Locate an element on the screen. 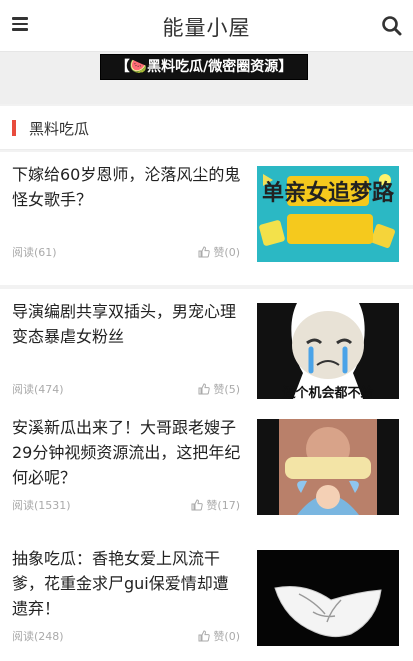 This screenshot has height=661, width=413. banner-area: 【🍉黑料吃瓜/微密圈资源】 is located at coordinates (206, 78).